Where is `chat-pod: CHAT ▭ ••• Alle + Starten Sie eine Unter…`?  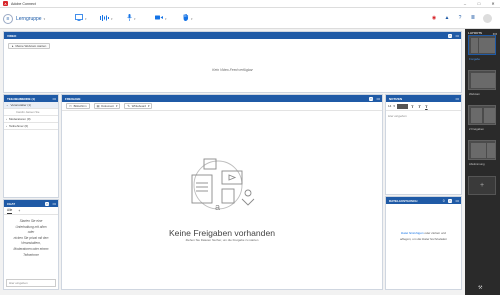 chat-pod: CHAT ▭ ••• Alle + Starten Sie eine Unter… is located at coordinates (31, 244).